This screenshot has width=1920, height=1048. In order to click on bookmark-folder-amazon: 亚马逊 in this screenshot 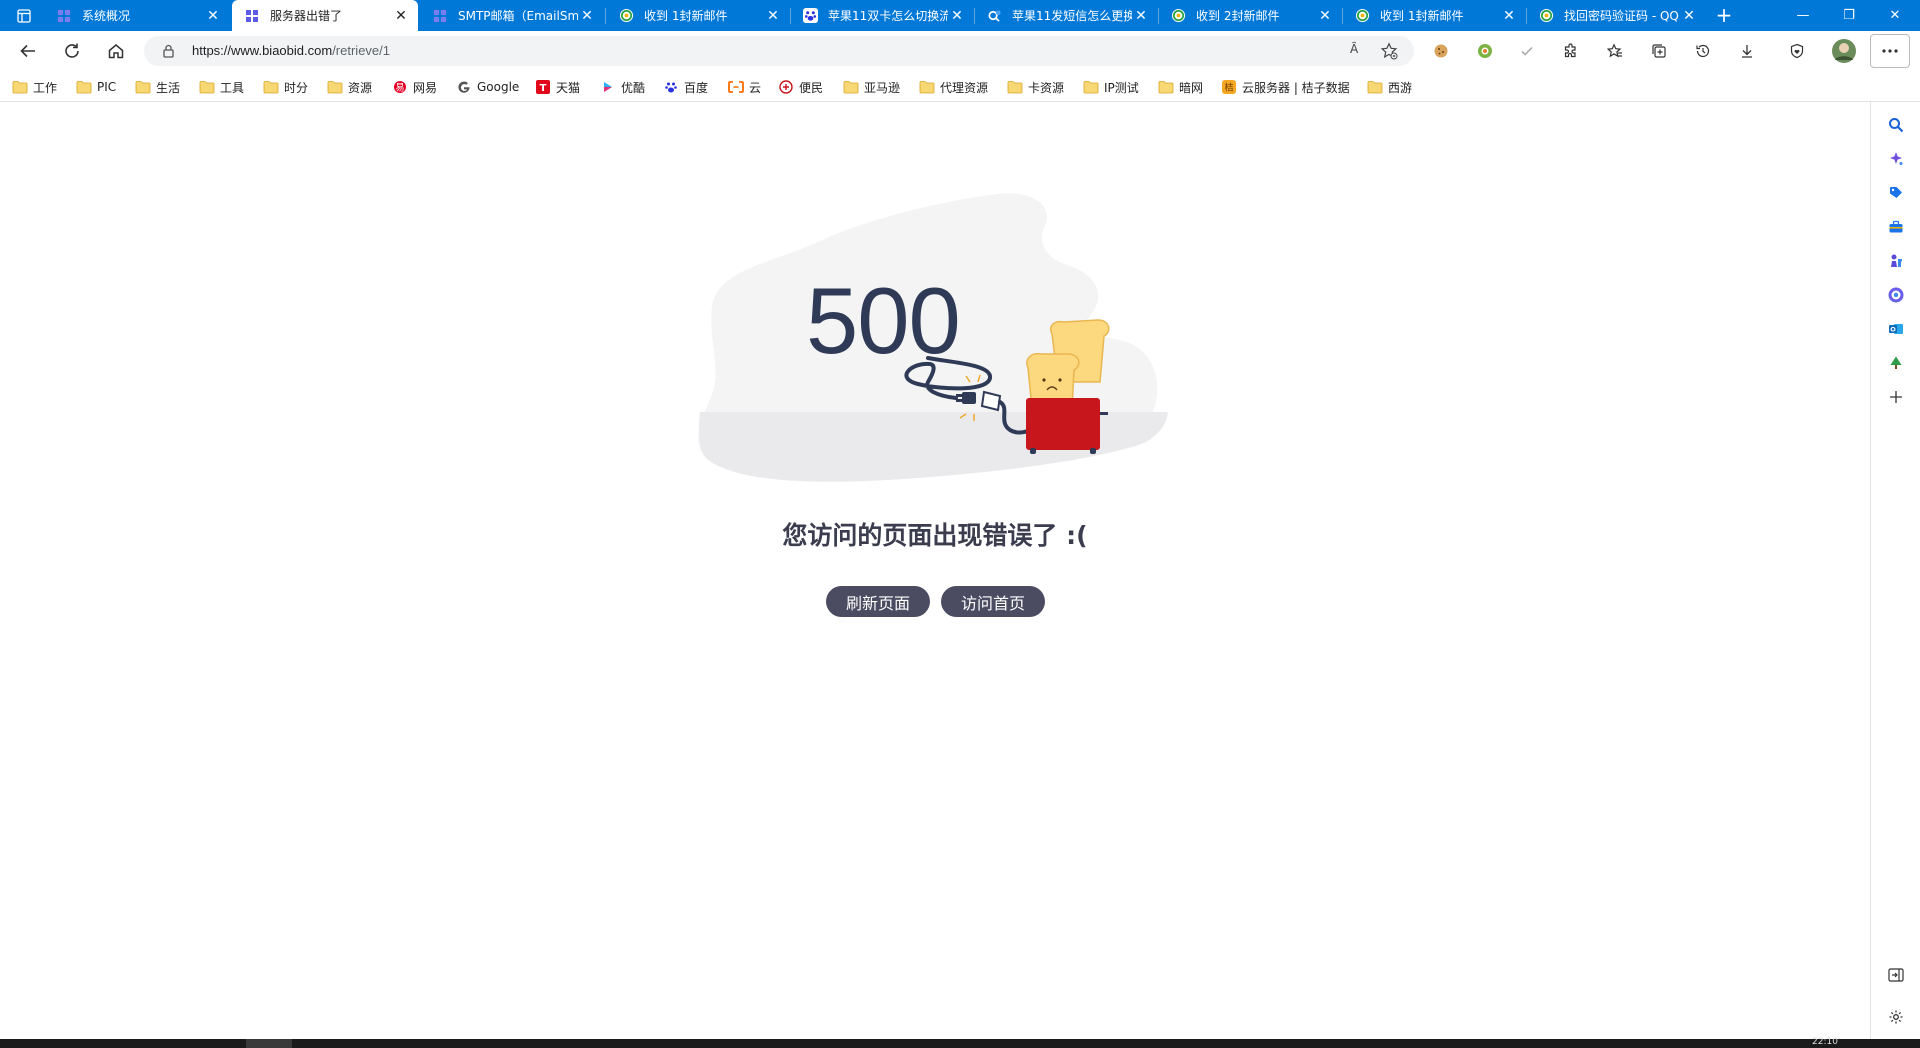, I will do `click(871, 87)`.